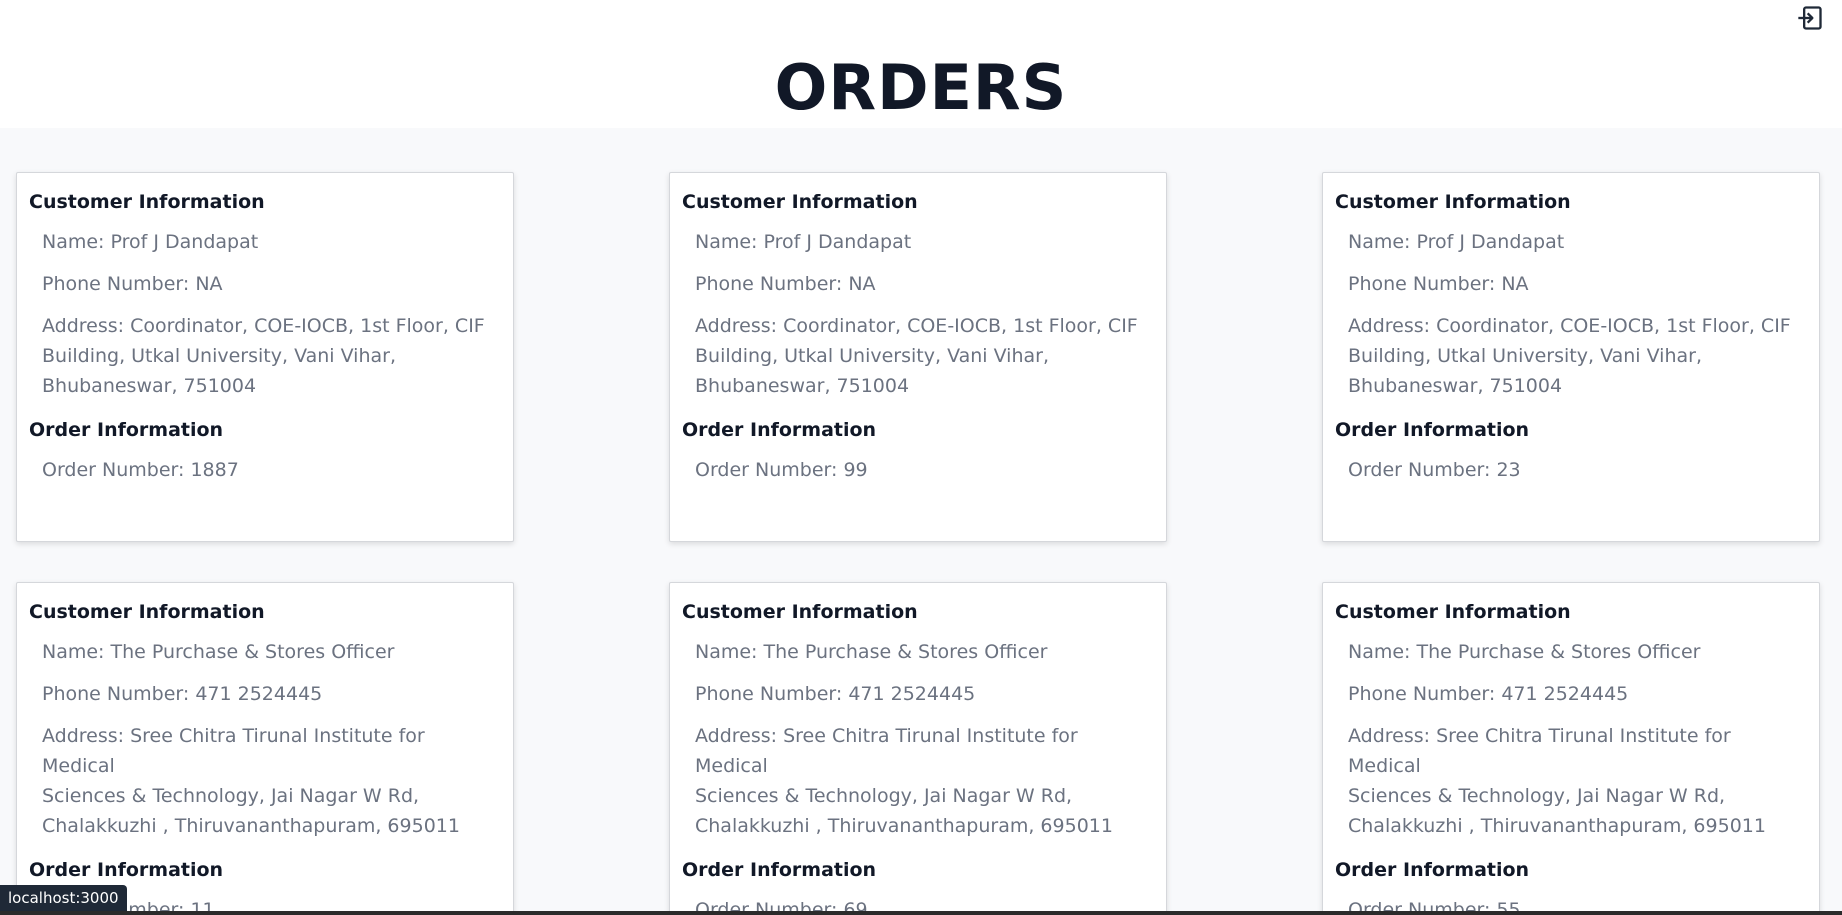 The height and width of the screenshot is (915, 1842). I want to click on order-number: Order Number: 99, so click(781, 470).